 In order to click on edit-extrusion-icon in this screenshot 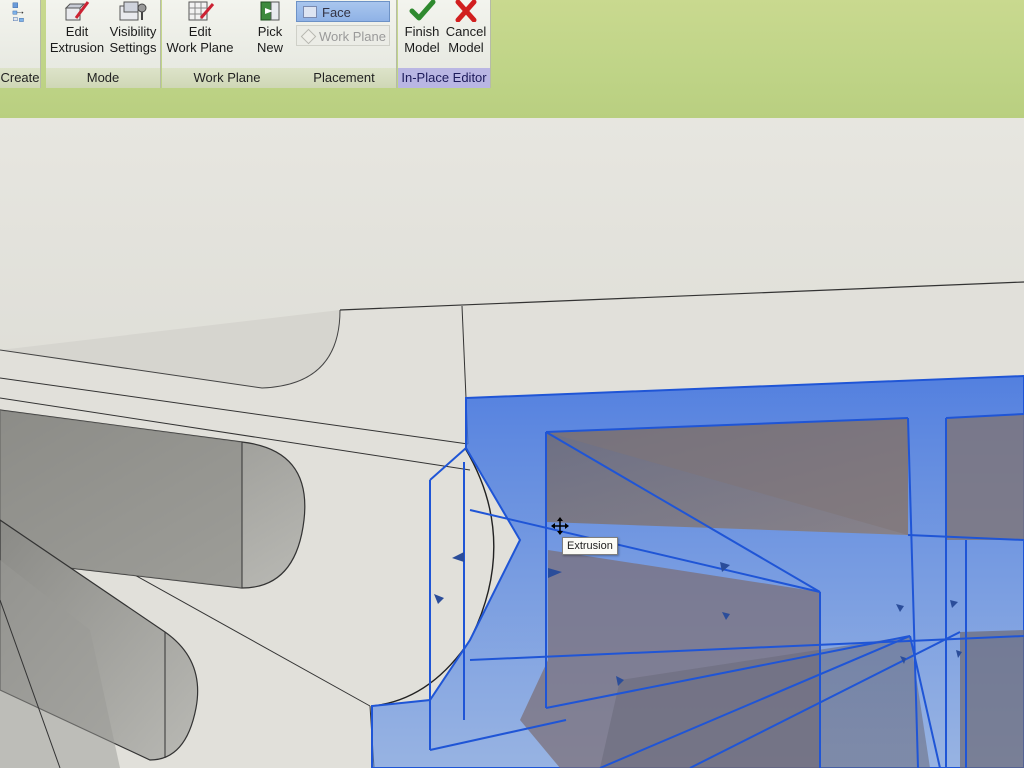, I will do `click(77, 11)`.